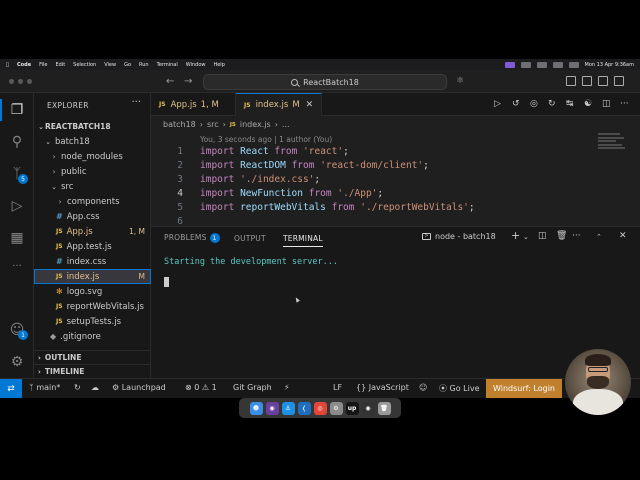 This screenshot has height=480, width=640. I want to click on language-status: {} JavaScript, so click(382, 387).